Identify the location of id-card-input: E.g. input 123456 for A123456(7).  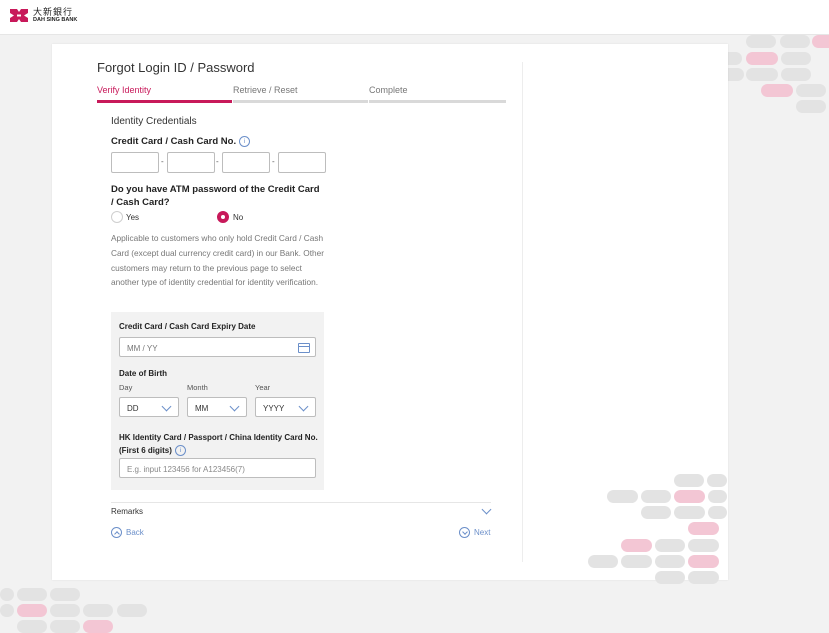
(217, 468).